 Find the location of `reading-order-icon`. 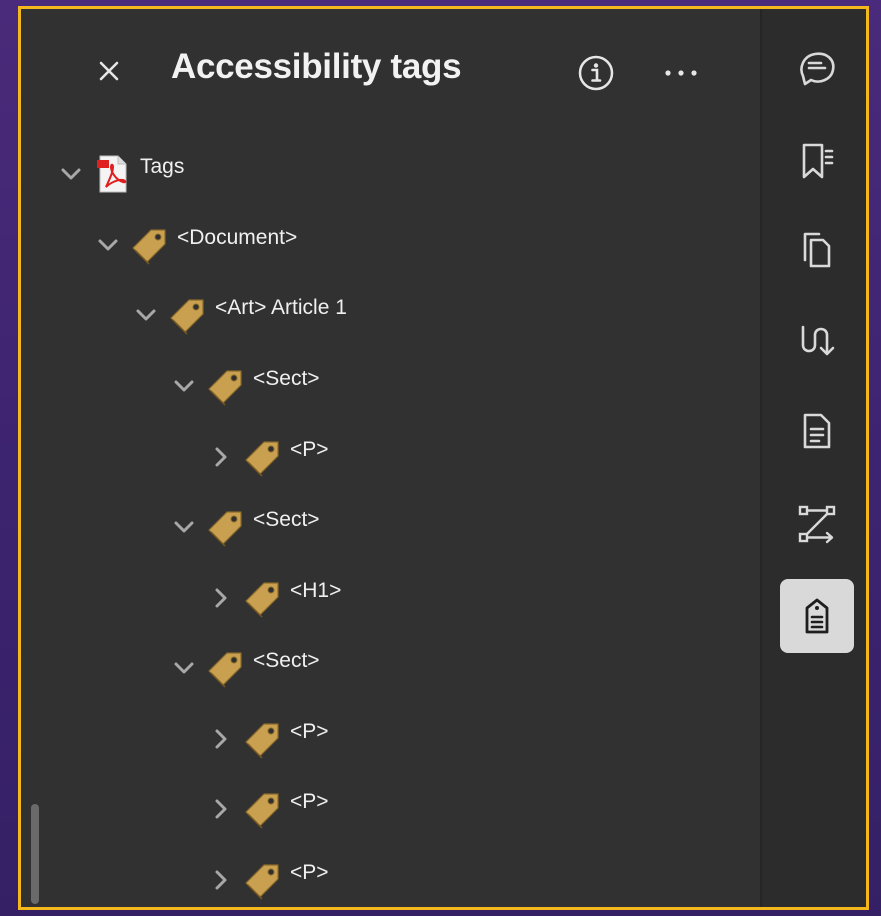

reading-order-icon is located at coordinates (818, 340).